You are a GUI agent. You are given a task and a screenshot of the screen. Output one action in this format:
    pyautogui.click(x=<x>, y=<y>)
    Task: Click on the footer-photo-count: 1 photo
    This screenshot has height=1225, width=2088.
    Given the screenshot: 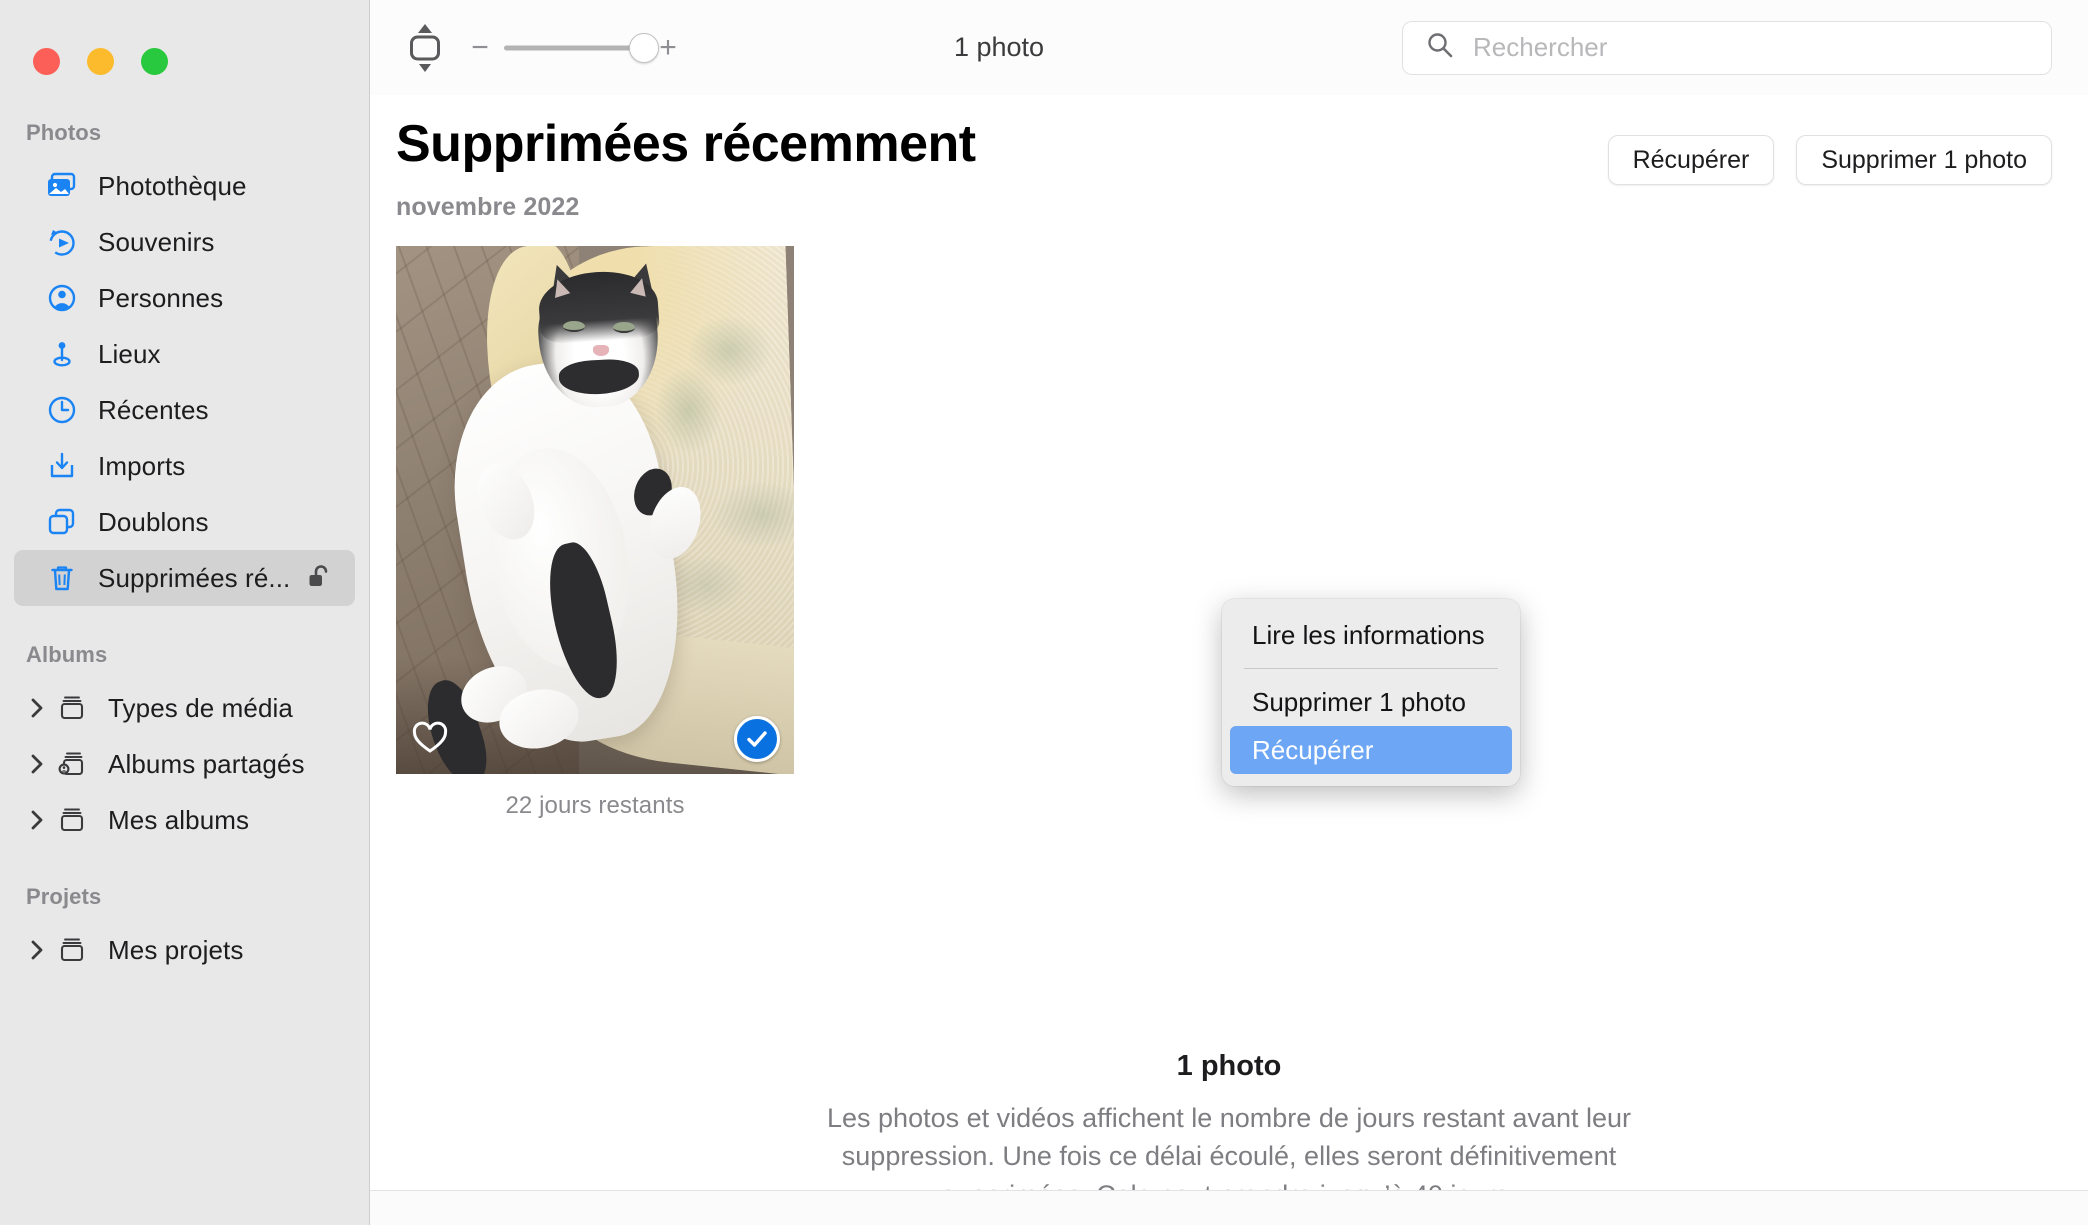 What is the action you would take?
    pyautogui.click(x=1229, y=1066)
    